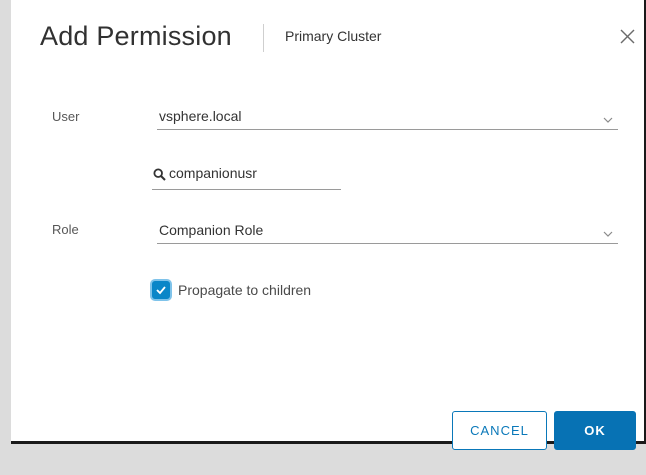  Describe the element at coordinates (333, 36) in the screenshot. I see `dialog-subtitle: Primary Cluster` at that location.